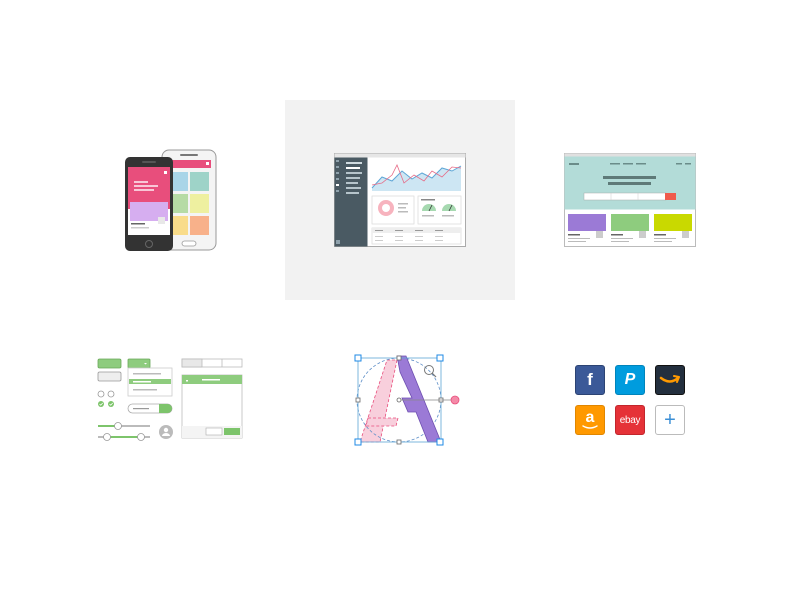 This screenshot has width=800, height=600. I want to click on dashboard-icon, so click(400, 200).